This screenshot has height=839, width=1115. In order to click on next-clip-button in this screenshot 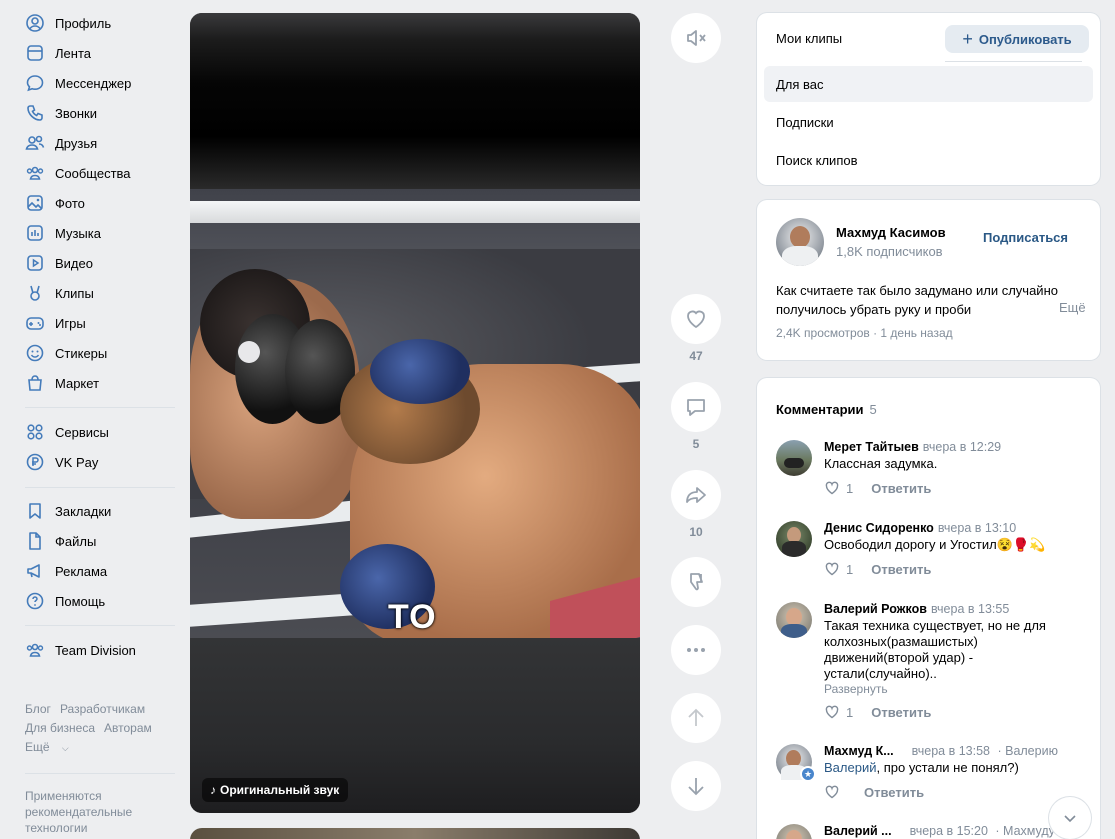, I will do `click(696, 786)`.